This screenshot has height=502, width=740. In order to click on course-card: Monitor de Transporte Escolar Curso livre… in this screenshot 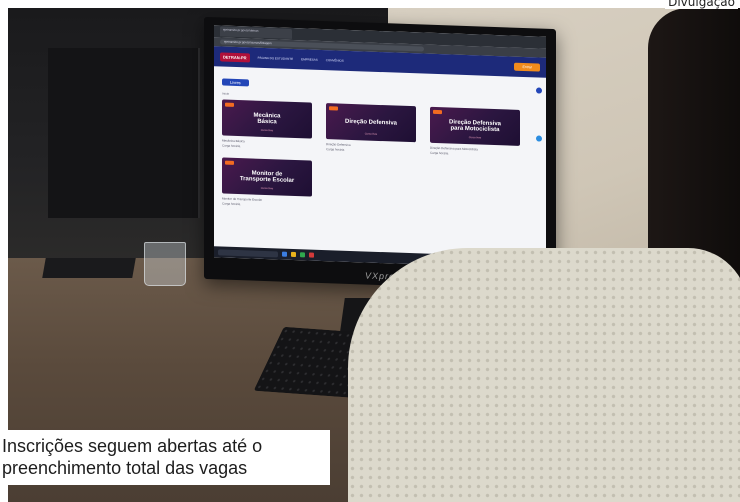, I will do `click(267, 182)`.